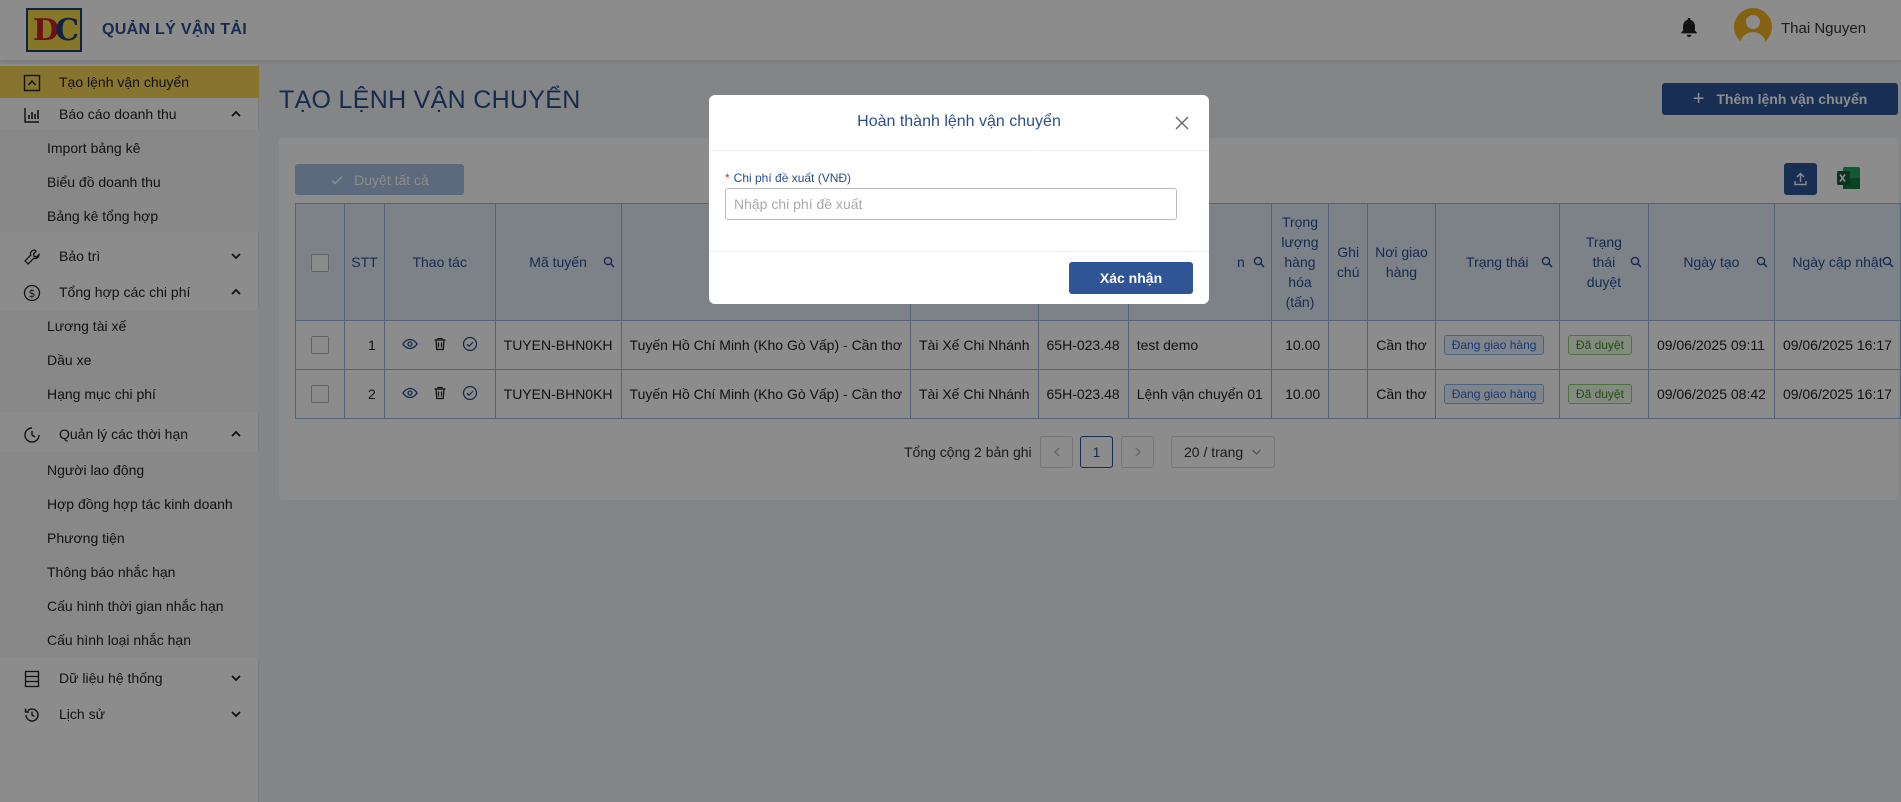  I want to click on modal-title: Hoàn thành lệnh vận chuyển, so click(959, 121).